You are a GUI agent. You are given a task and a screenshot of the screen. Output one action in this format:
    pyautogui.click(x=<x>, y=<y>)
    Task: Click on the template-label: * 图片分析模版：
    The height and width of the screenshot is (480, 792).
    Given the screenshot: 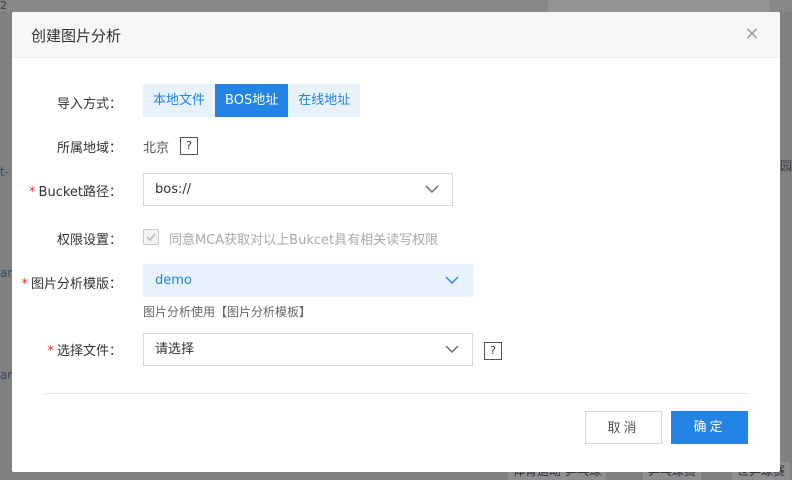 What is the action you would take?
    pyautogui.click(x=71, y=284)
    